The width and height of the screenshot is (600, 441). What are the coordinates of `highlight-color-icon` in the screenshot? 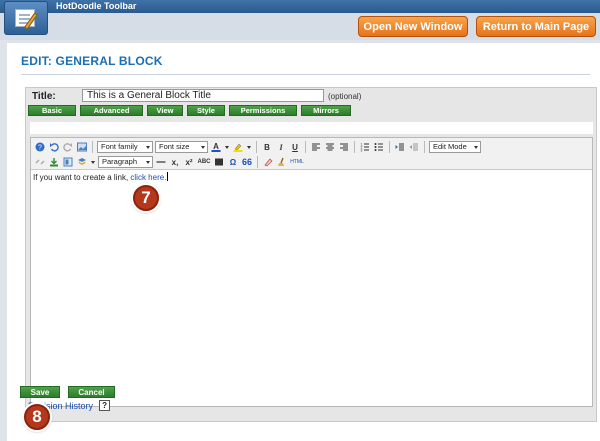 It's located at (238, 147).